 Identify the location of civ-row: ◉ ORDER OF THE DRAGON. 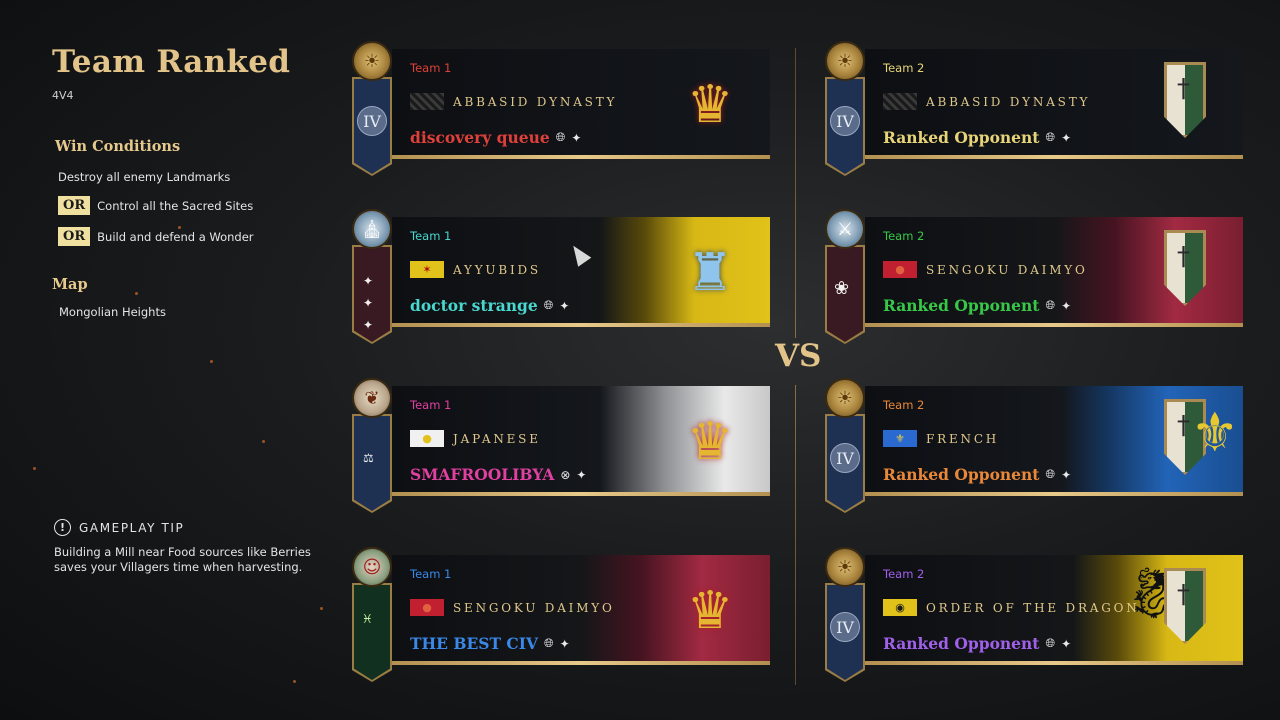
(1011, 607).